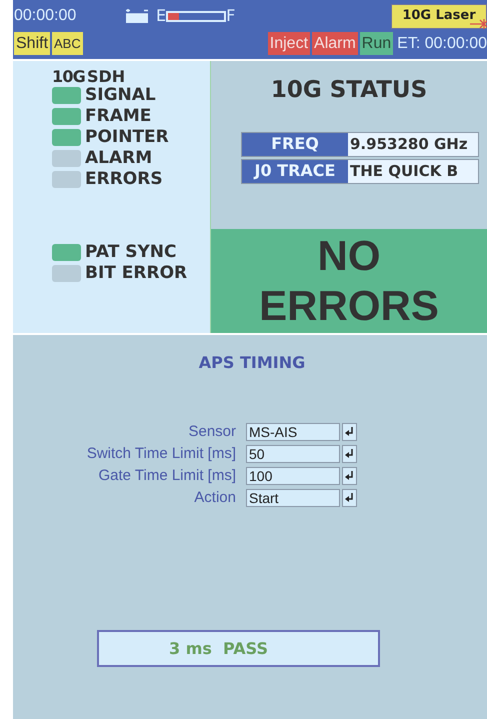  I want to click on laser-beam-icon, so click(478, 24).